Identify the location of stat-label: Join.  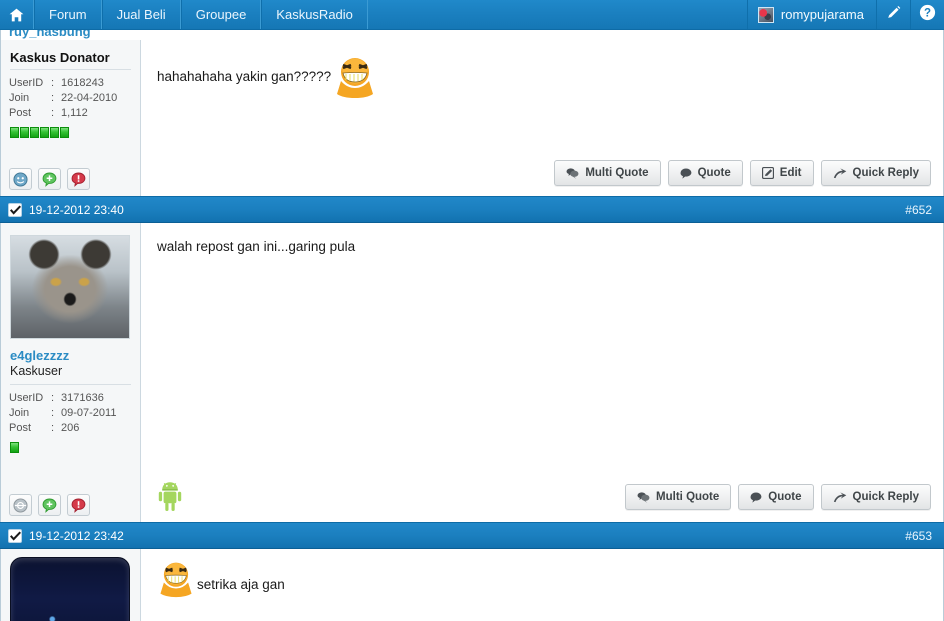
(19, 98).